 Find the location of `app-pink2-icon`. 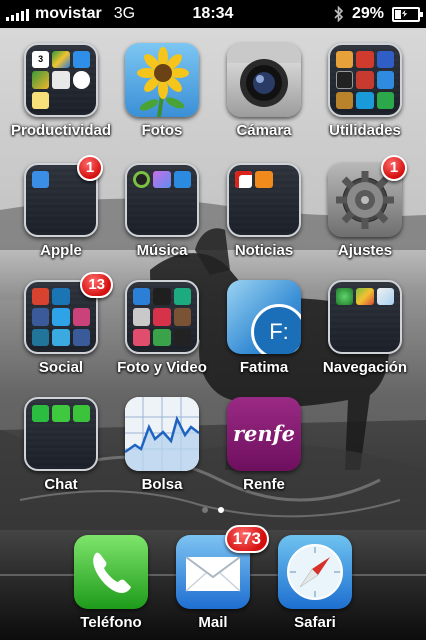

app-pink2-icon is located at coordinates (142, 337).